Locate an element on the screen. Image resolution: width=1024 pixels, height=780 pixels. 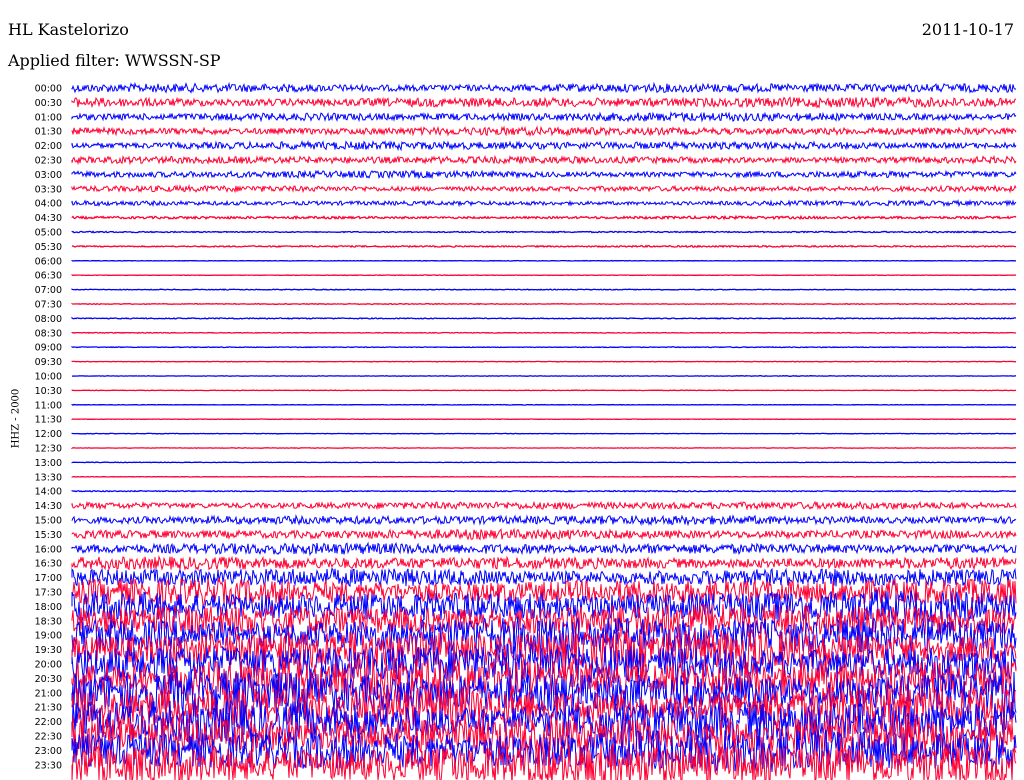
time-label: 01:00 is located at coordinates (48, 117).